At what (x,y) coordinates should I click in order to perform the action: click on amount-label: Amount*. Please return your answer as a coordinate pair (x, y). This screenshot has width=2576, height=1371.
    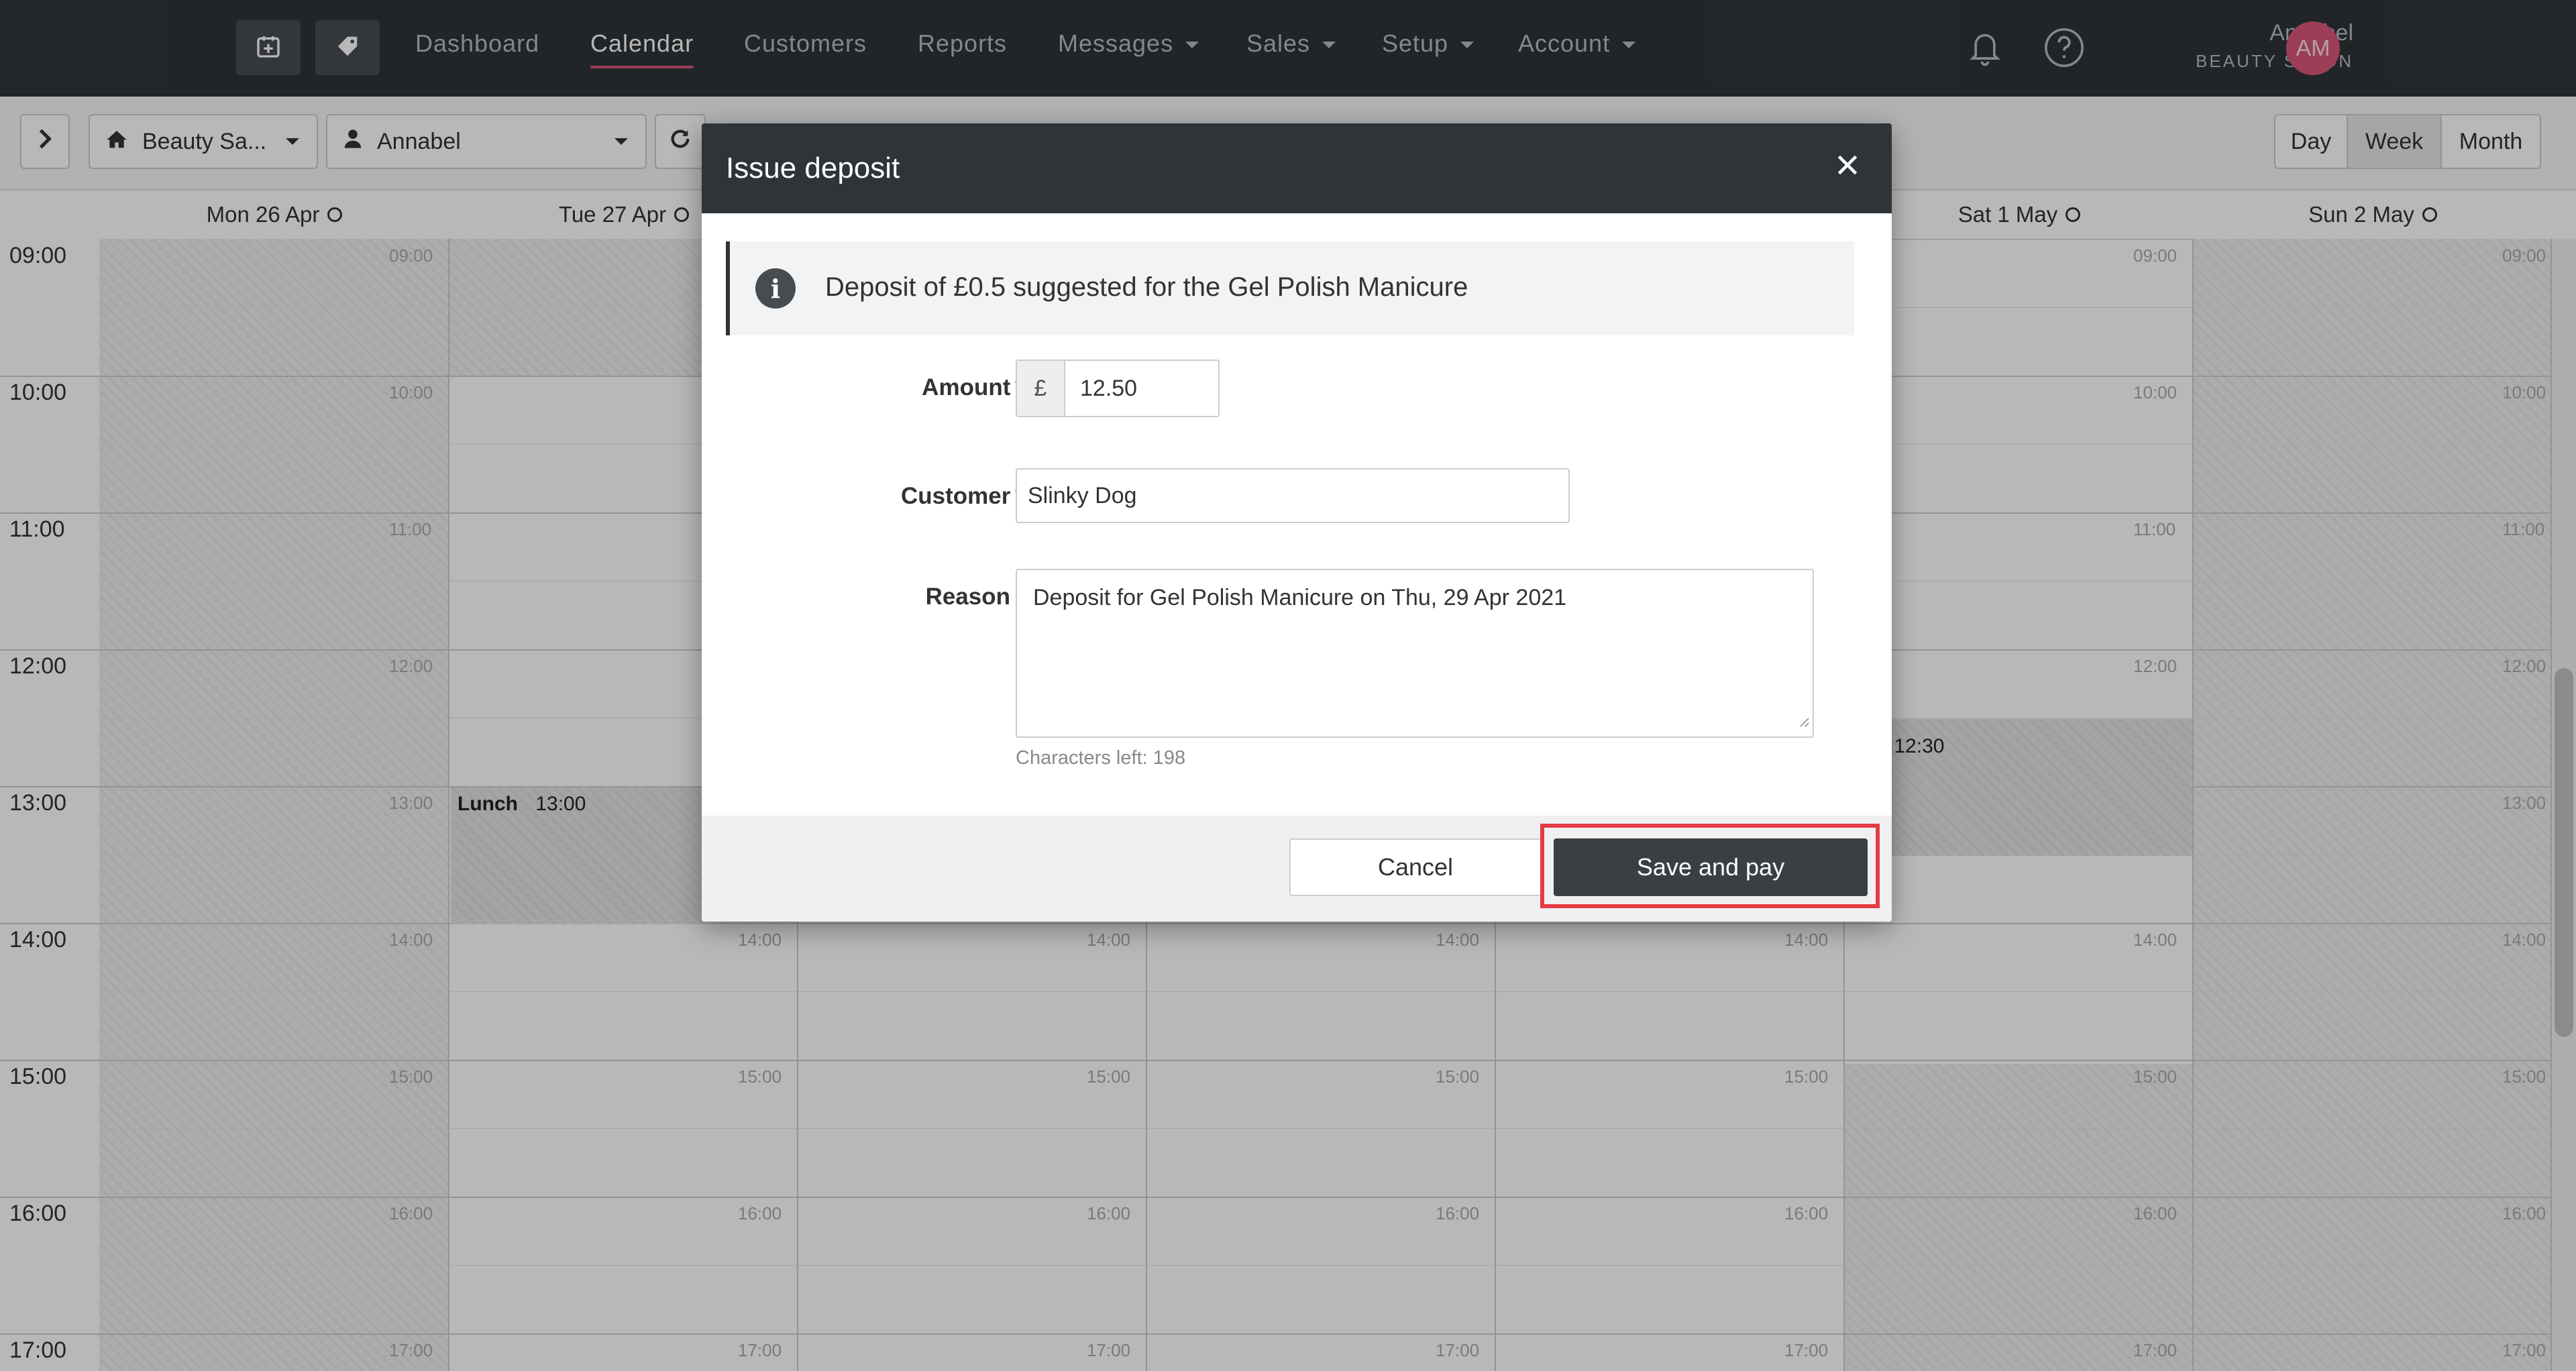
    Looking at the image, I should click on (960, 388).